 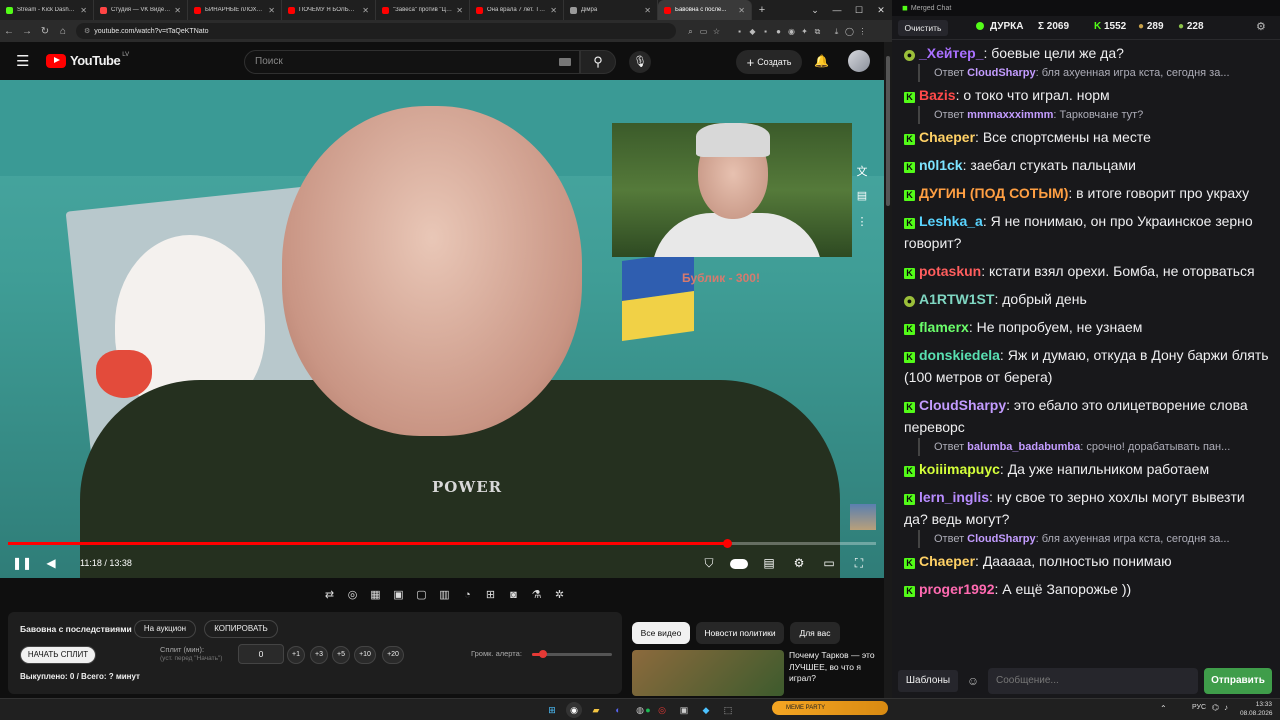 What do you see at coordinates (859, 61) in the screenshot?
I see `avatar` at bounding box center [859, 61].